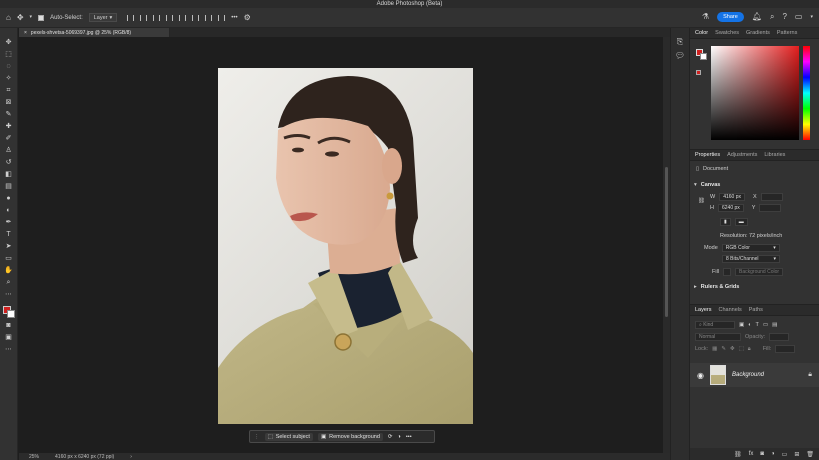  Describe the element at coordinates (9, 198) in the screenshot. I see `blur-tool-icon: ●` at that location.